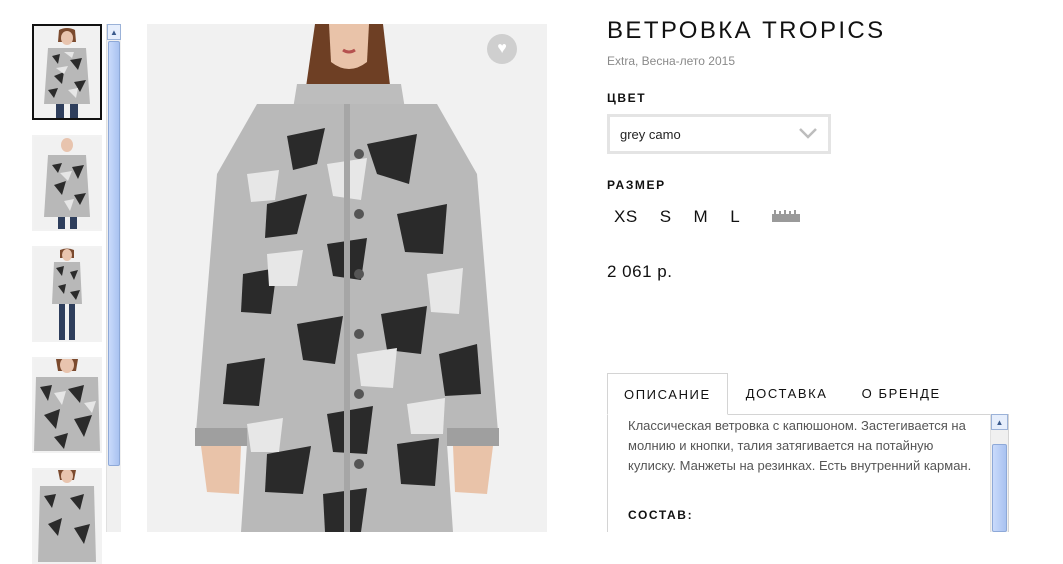  What do you see at coordinates (626, 217) in the screenshot?
I see `size-option-xs: XS` at bounding box center [626, 217].